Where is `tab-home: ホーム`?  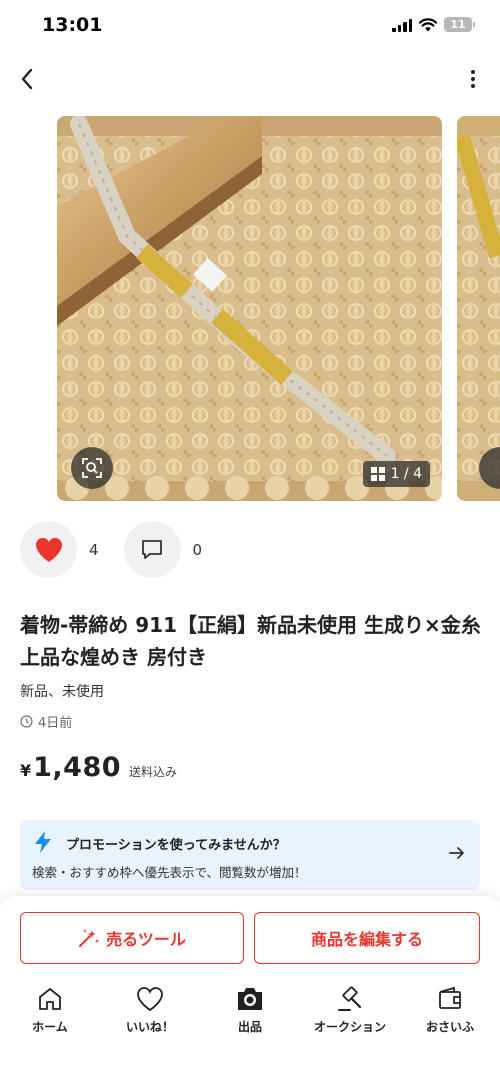 tab-home: ホーム is located at coordinates (50, 1014).